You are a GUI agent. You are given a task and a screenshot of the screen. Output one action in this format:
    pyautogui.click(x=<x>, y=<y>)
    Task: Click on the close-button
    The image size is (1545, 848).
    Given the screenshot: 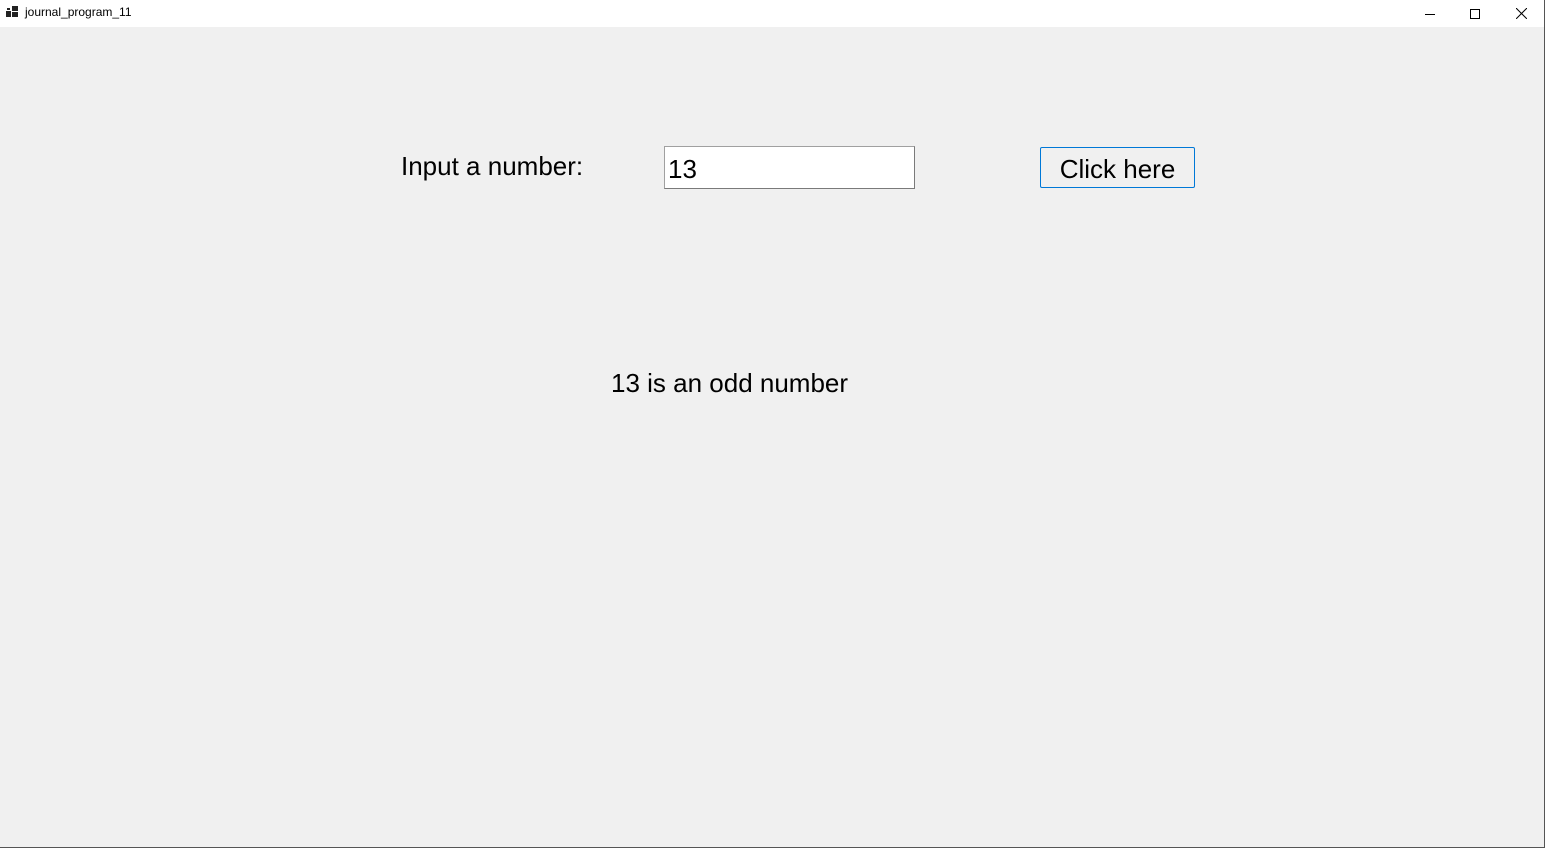 What is the action you would take?
    pyautogui.click(x=1521, y=13)
    